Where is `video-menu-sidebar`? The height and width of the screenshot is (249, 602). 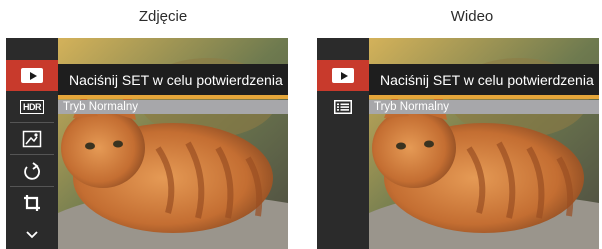
video-menu-sidebar is located at coordinates (346, 143).